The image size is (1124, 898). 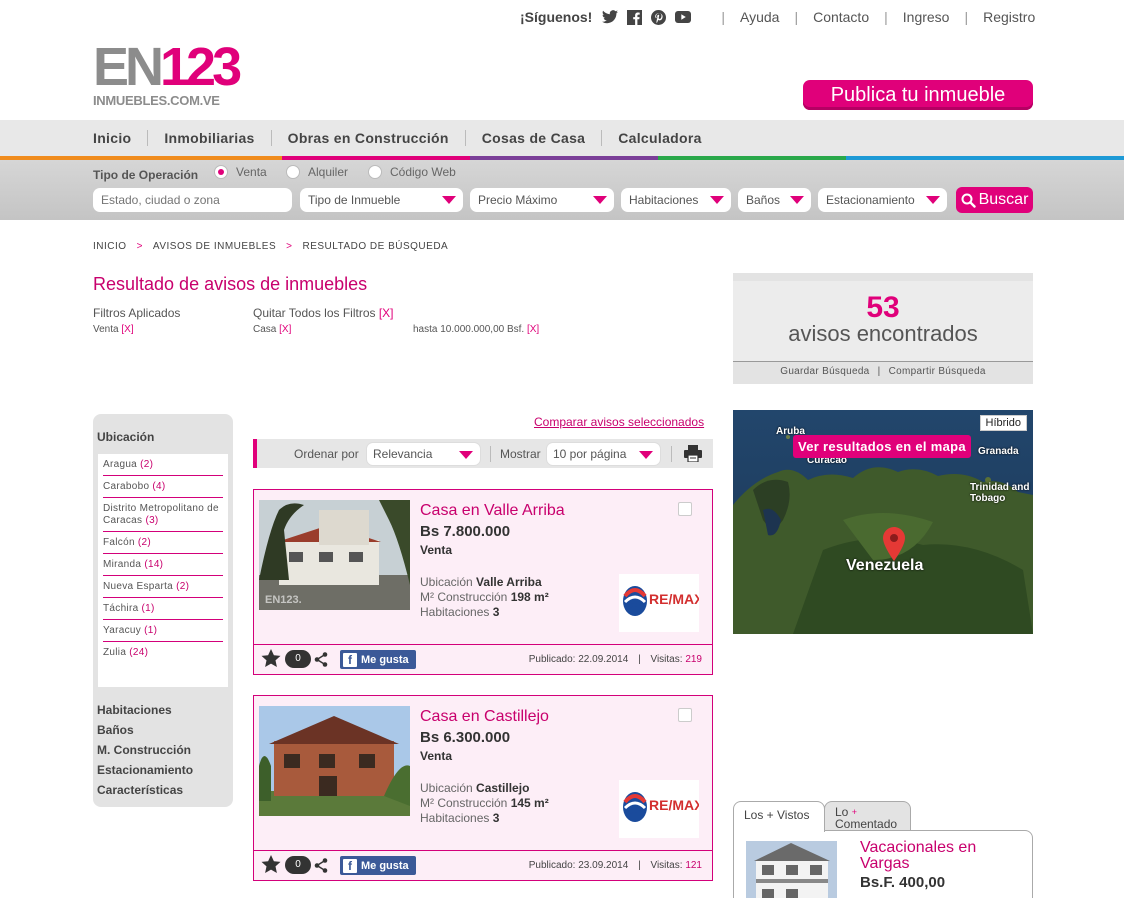 I want to click on listing-meta: Publicado: 23.09.2014 | Visitas: 121, so click(x=615, y=865).